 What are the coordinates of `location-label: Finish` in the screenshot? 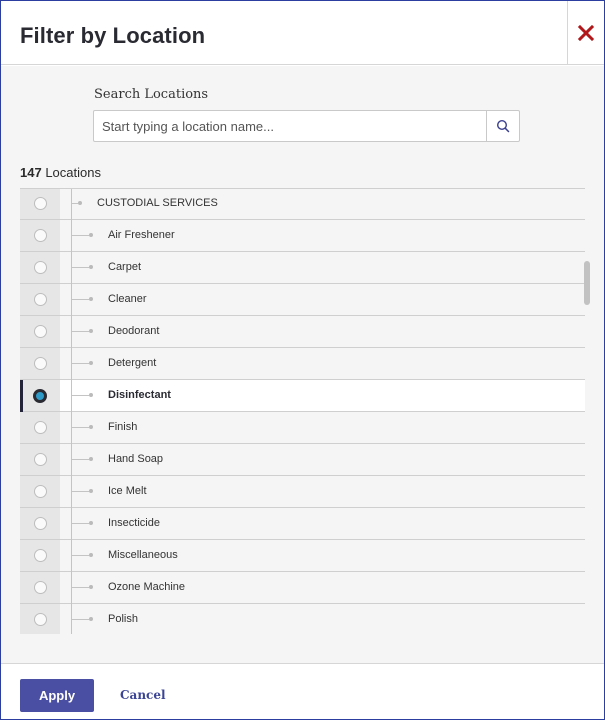 It's located at (123, 427).